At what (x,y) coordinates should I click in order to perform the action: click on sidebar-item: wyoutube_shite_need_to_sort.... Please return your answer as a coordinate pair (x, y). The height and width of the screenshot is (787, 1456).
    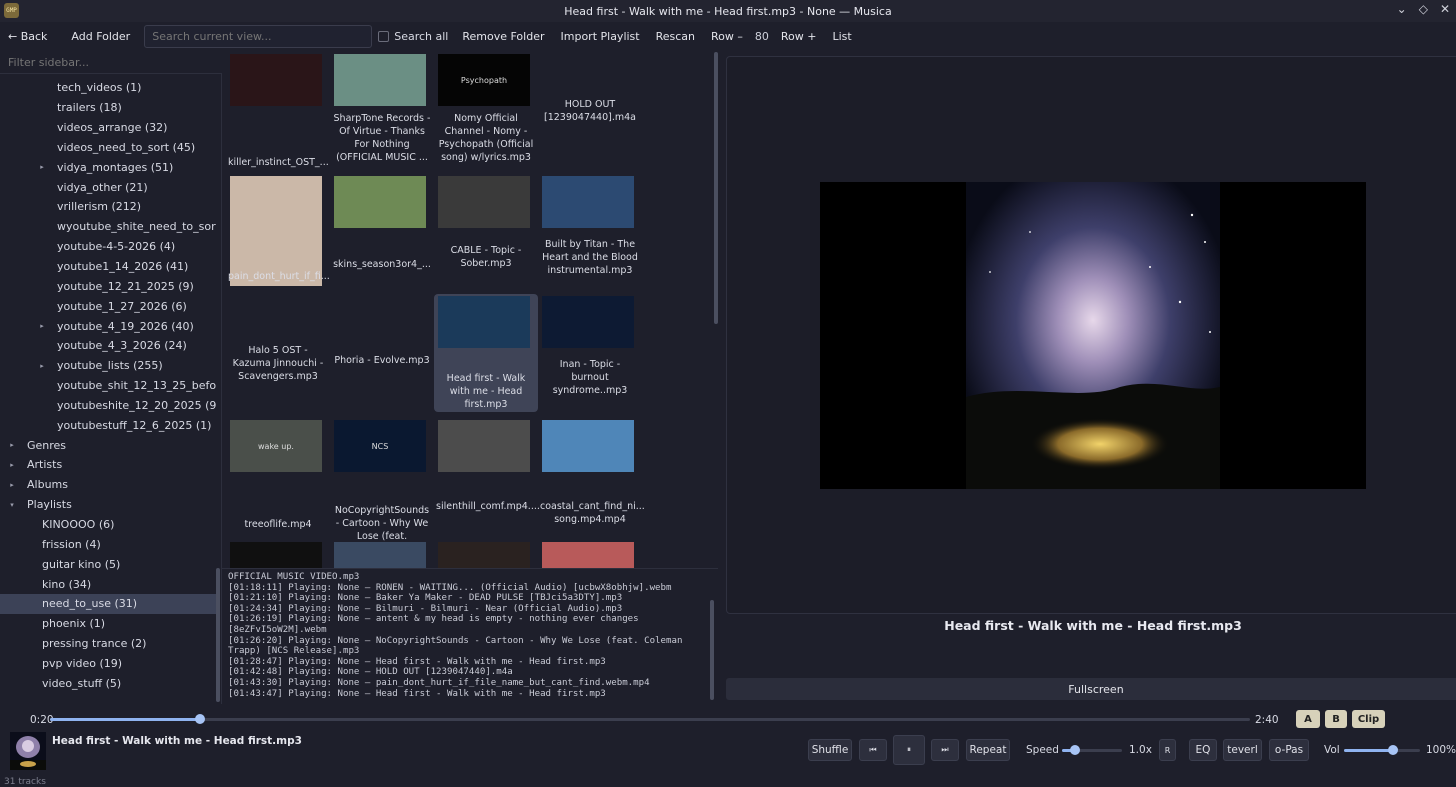
    Looking at the image, I should click on (108, 227).